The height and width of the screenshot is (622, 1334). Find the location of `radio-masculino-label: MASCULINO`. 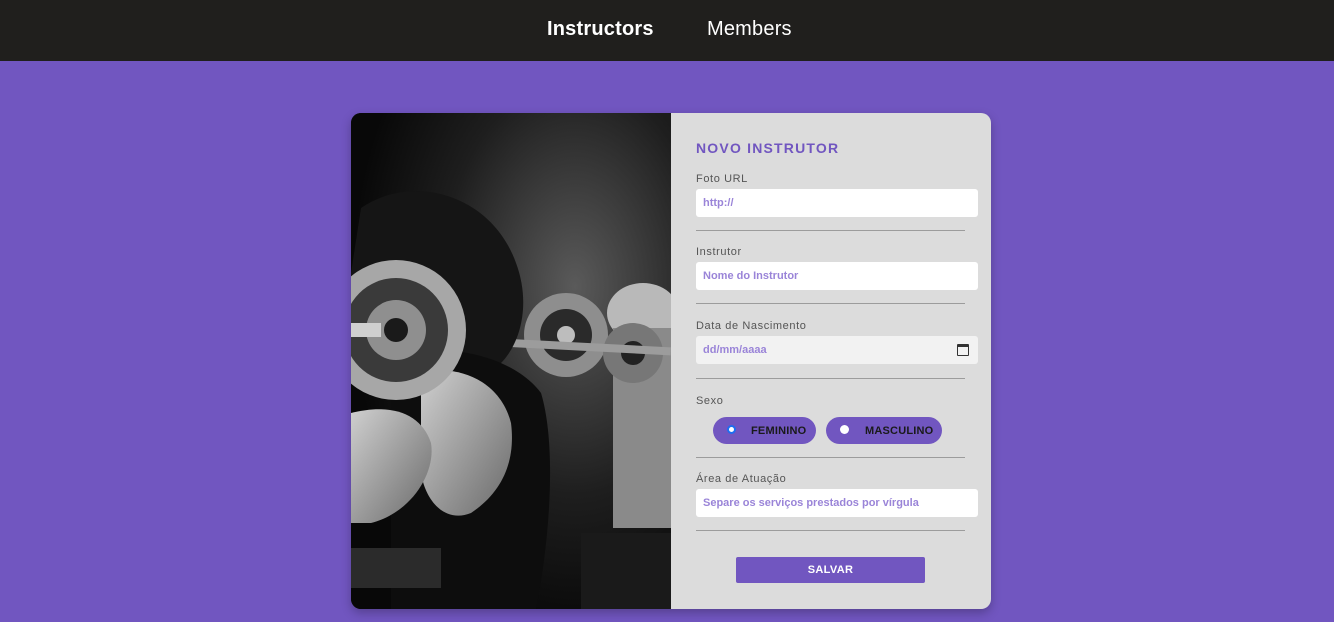

radio-masculino-label: MASCULINO is located at coordinates (899, 431).